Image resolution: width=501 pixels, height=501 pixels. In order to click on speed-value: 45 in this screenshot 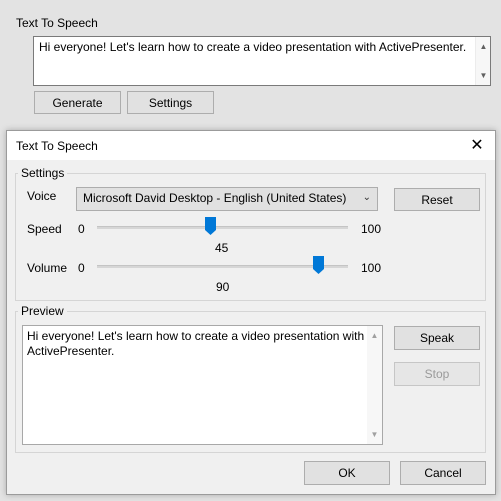, I will do `click(222, 248)`.